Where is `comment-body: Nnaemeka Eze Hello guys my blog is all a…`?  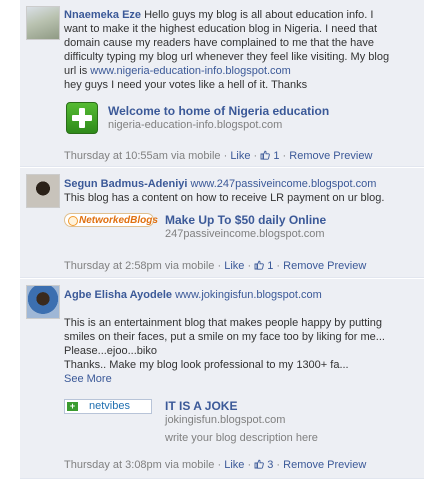 comment-body: Nnaemeka Eze Hello guys my blog is all a… is located at coordinates (241, 50).